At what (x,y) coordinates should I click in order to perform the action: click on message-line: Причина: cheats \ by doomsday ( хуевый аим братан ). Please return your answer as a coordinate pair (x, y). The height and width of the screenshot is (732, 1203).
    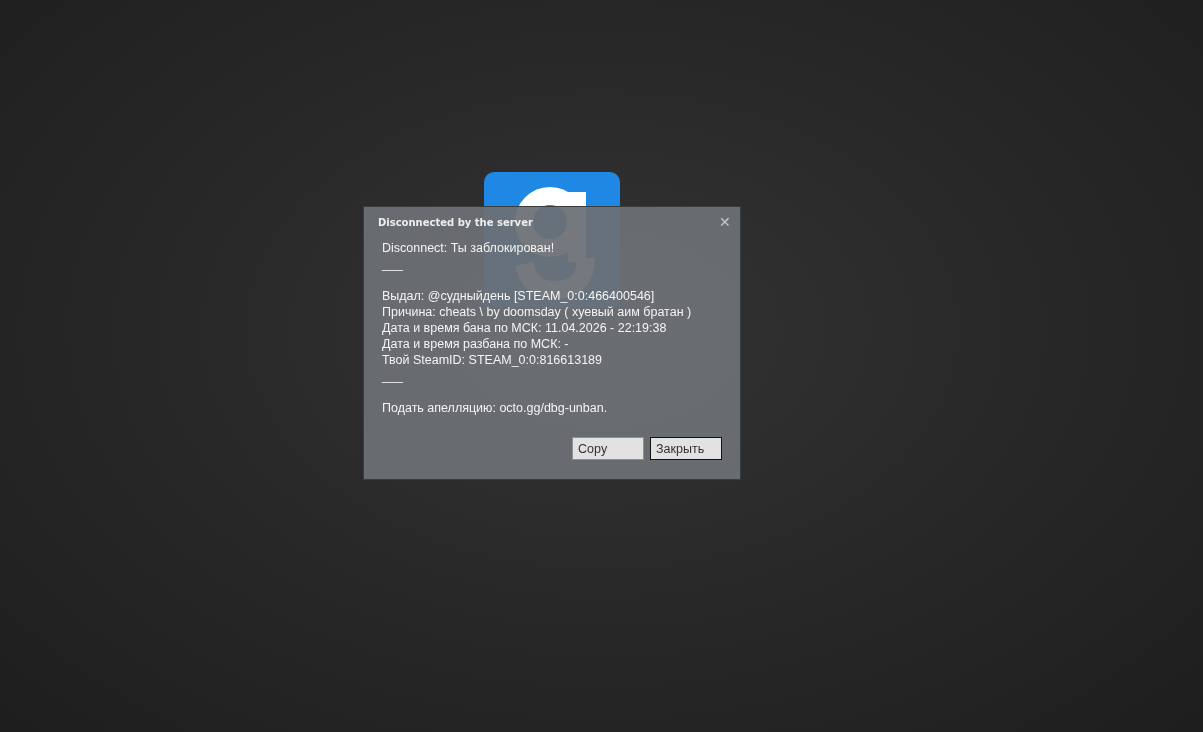
    Looking at the image, I should click on (537, 312).